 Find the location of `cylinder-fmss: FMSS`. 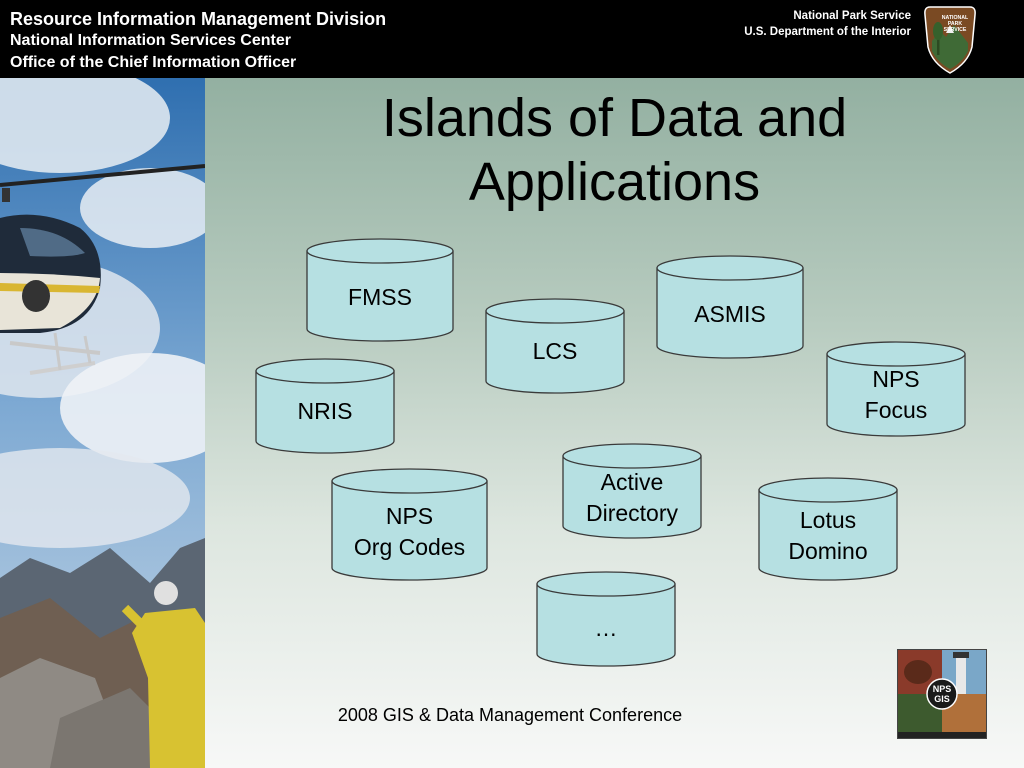

cylinder-fmss: FMSS is located at coordinates (380, 290).